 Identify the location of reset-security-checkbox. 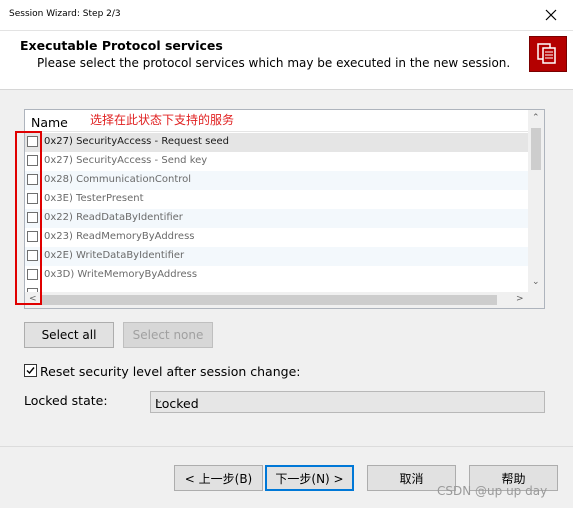
(30, 370).